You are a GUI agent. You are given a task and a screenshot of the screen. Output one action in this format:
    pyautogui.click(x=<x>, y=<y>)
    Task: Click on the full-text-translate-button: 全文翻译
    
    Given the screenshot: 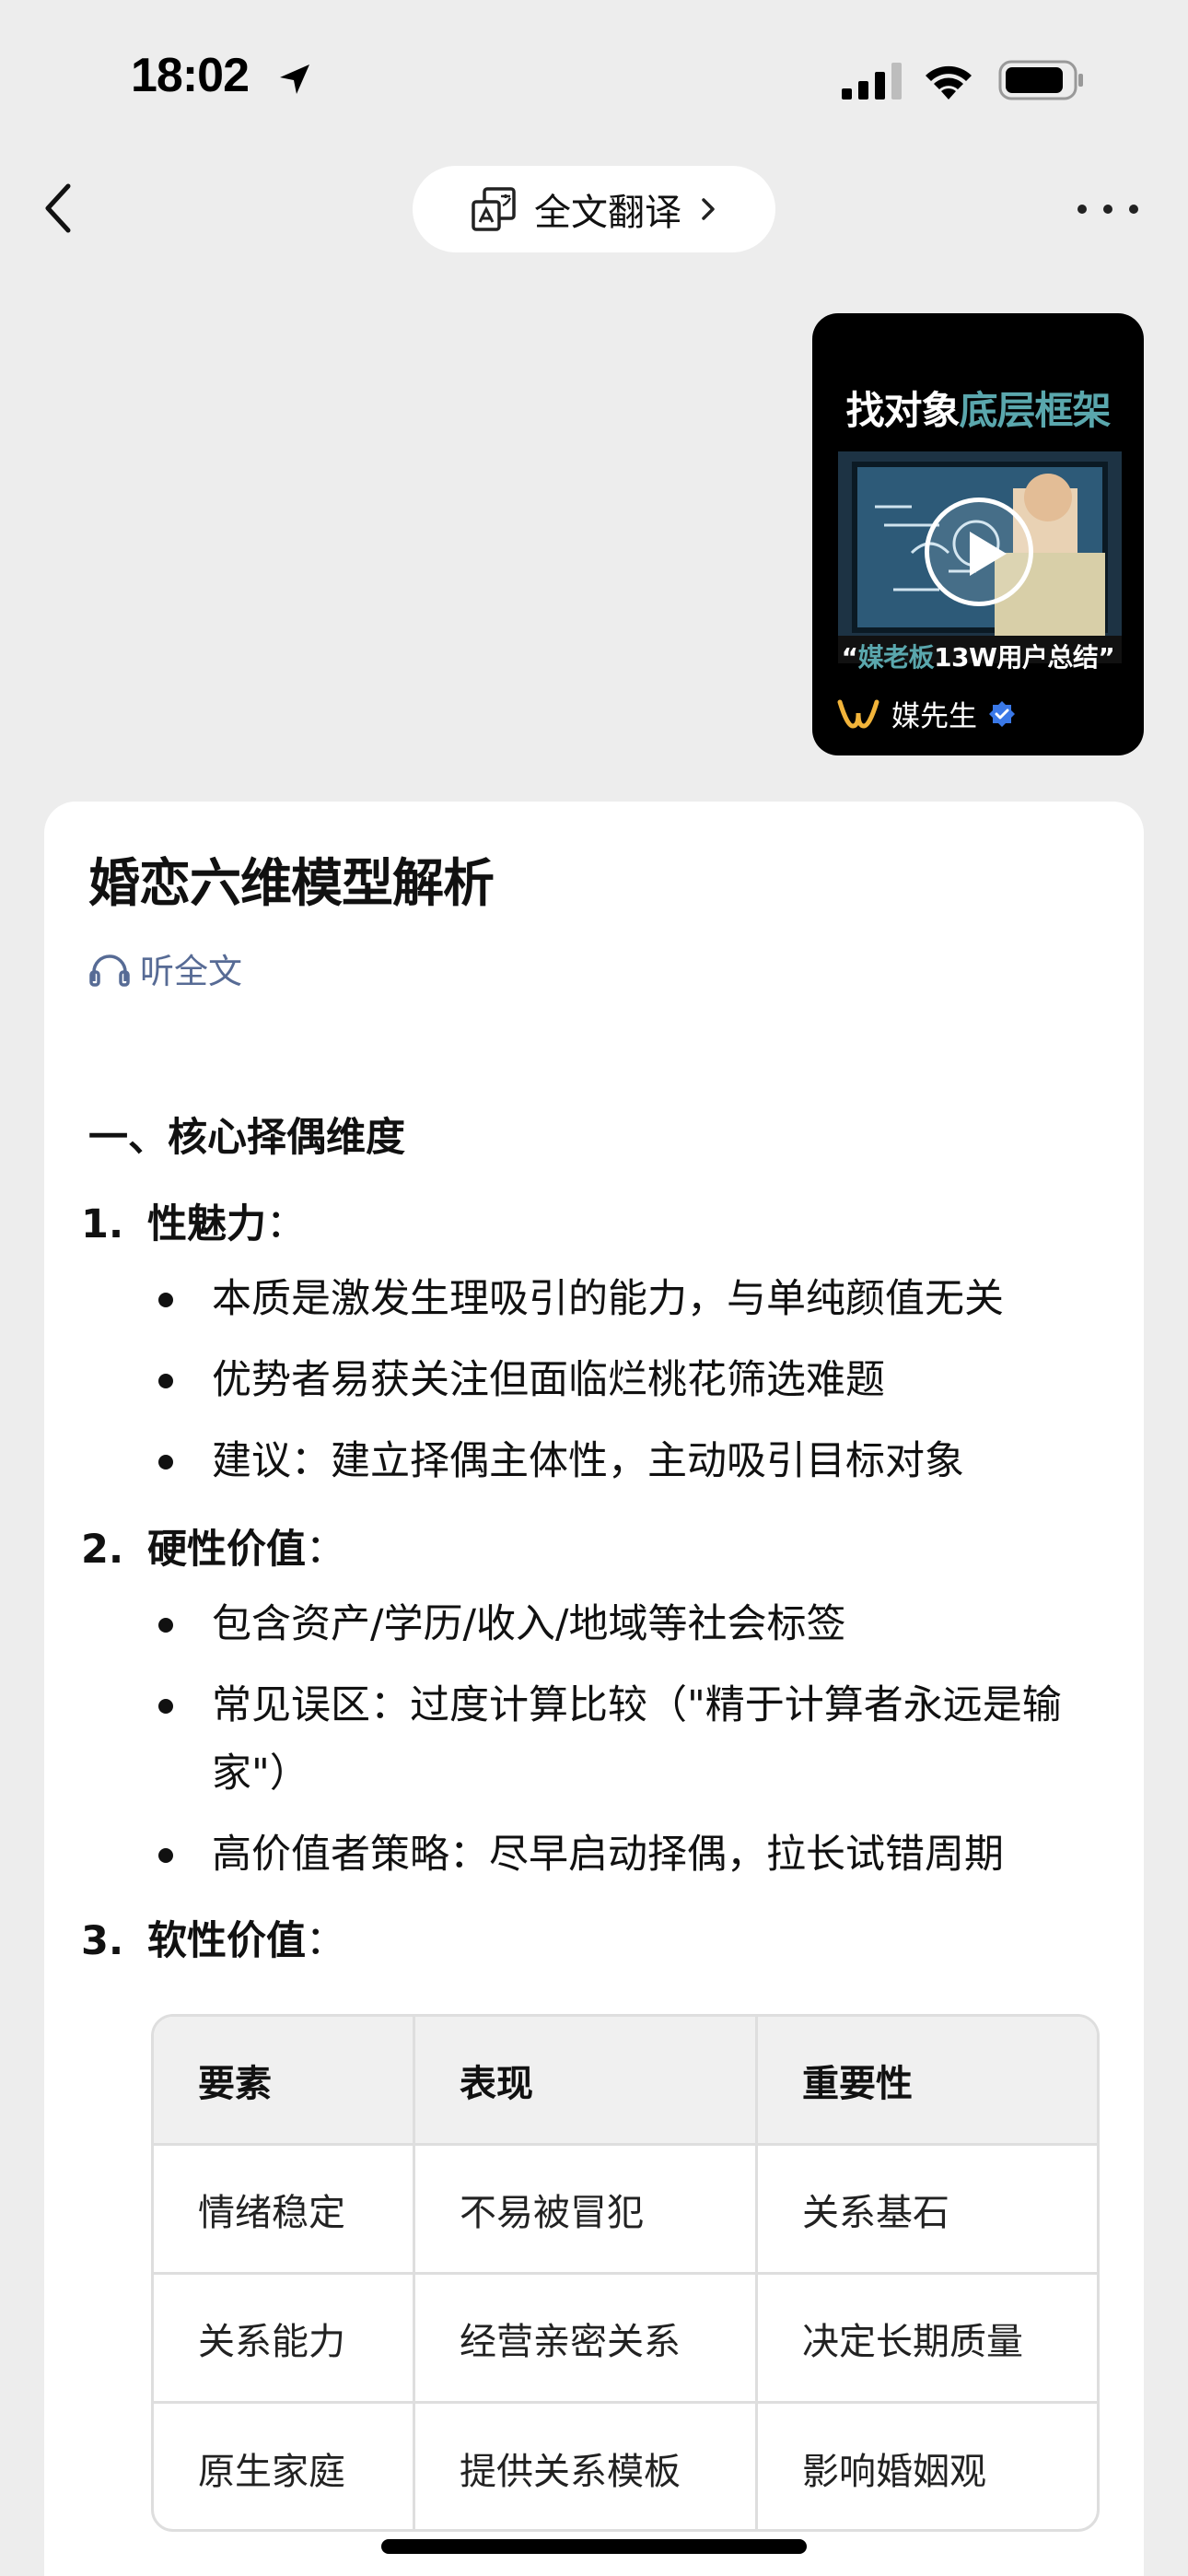 What is the action you would take?
    pyautogui.click(x=594, y=209)
    